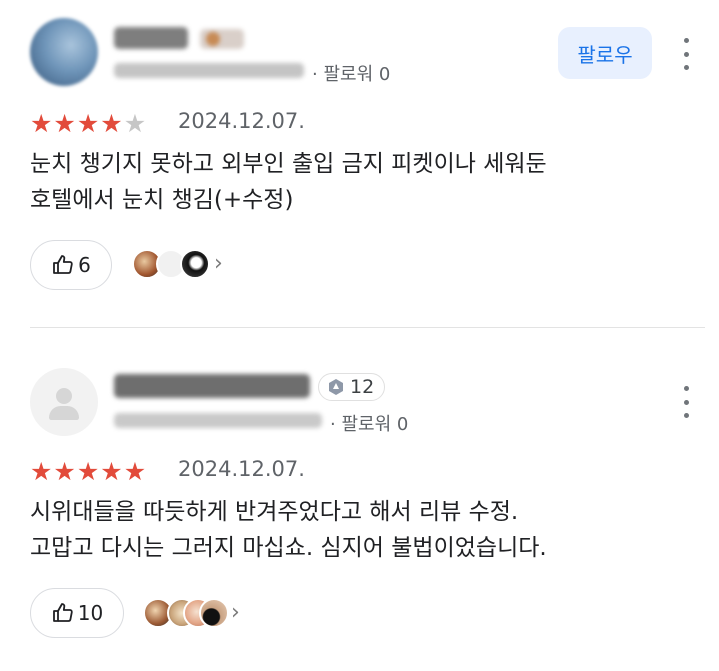  What do you see at coordinates (213, 39) in the screenshot?
I see `blurred-badge-icon` at bounding box center [213, 39].